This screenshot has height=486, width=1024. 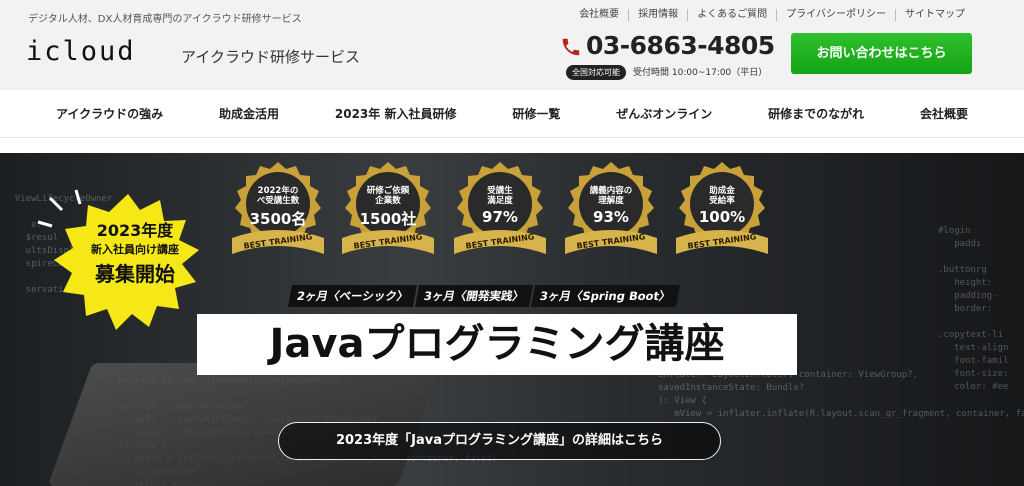 What do you see at coordinates (700, 73) in the screenshot?
I see `business-hours: 受付時間 10:00~17:00（平日）` at bounding box center [700, 73].